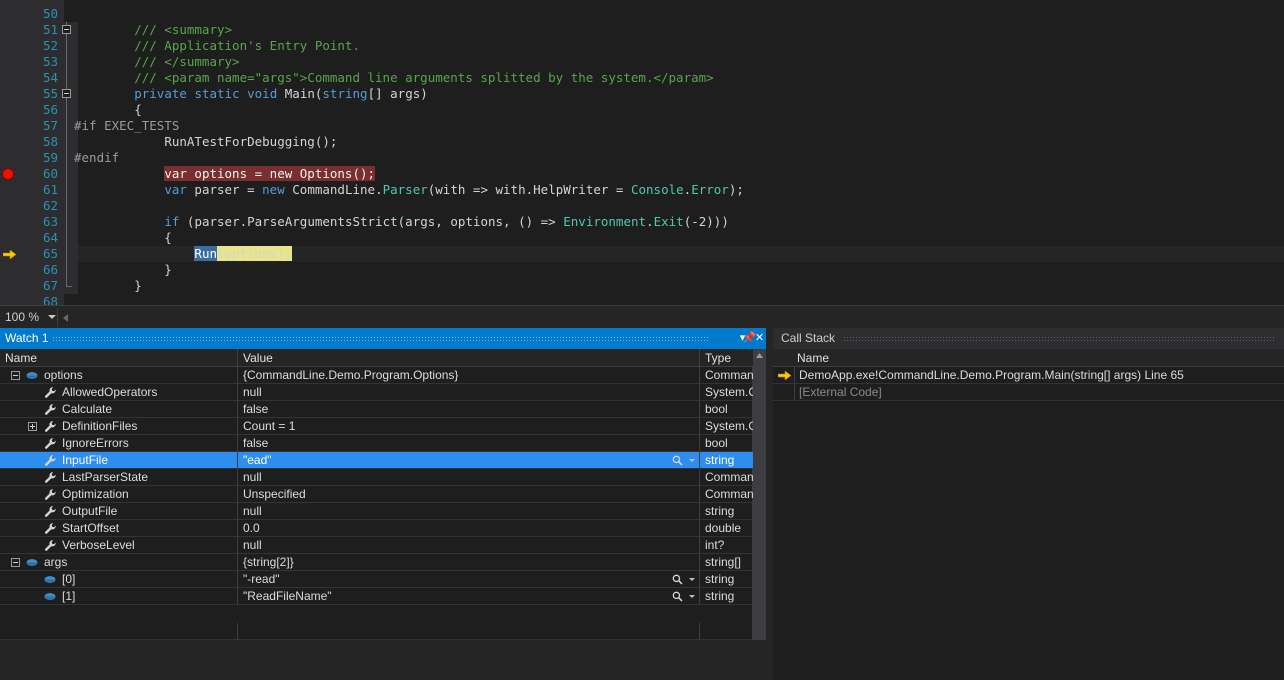 The height and width of the screenshot is (680, 1284). I want to click on watch-value-cell: Count = 1, so click(469, 426).